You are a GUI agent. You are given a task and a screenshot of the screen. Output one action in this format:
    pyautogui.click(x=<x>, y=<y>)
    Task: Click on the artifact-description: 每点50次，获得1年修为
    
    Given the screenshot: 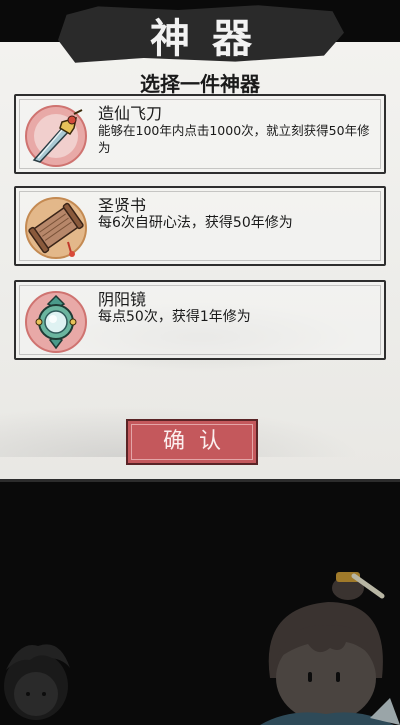 What is the action you would take?
    pyautogui.click(x=174, y=317)
    